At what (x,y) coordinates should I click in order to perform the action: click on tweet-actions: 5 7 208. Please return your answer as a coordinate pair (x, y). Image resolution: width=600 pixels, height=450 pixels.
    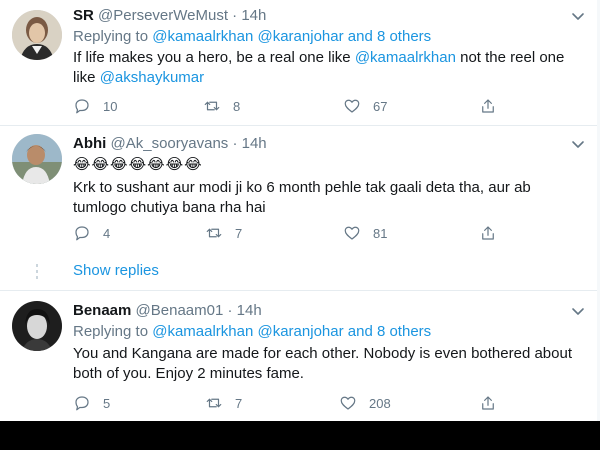
    Looking at the image, I should click on (293, 403).